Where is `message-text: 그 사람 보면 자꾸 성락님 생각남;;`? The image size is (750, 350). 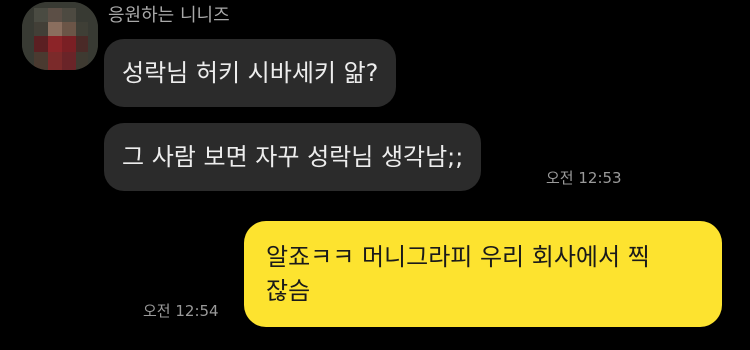
message-text: 그 사람 보면 자꾸 성락님 생각남;; is located at coordinates (293, 157).